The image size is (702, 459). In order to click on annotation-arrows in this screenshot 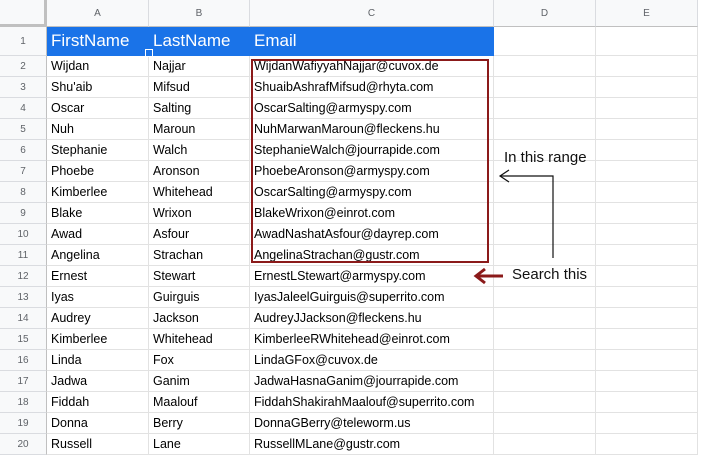, I will do `click(513, 227)`.